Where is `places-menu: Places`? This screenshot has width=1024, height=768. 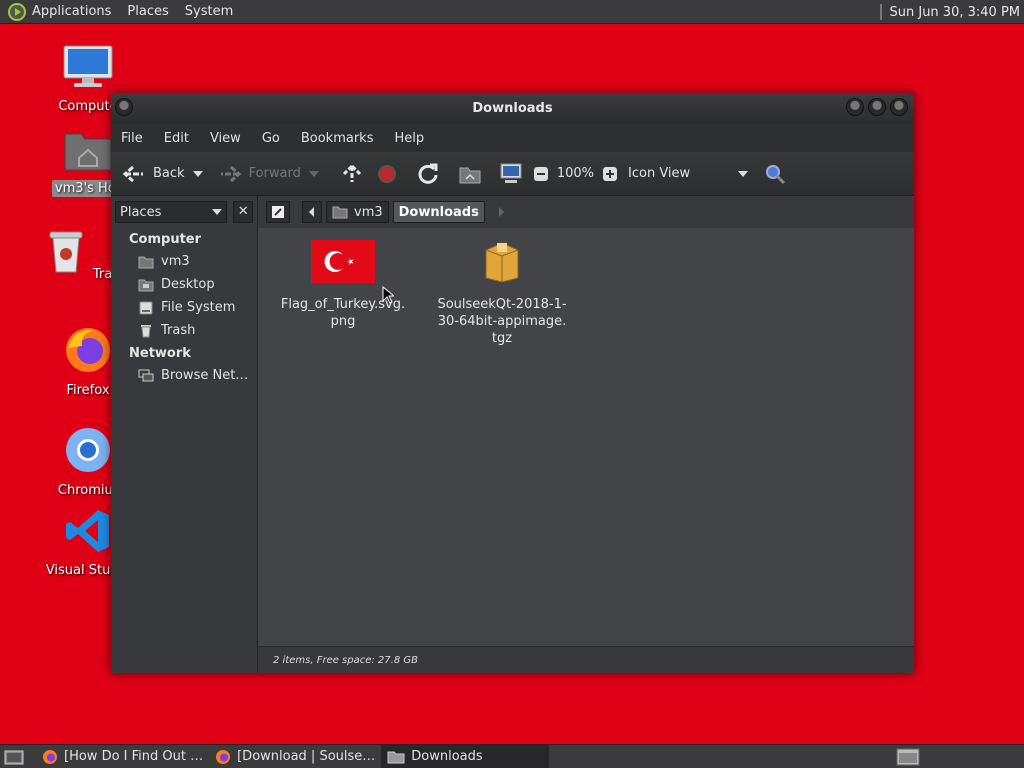
places-menu: Places is located at coordinates (147, 11).